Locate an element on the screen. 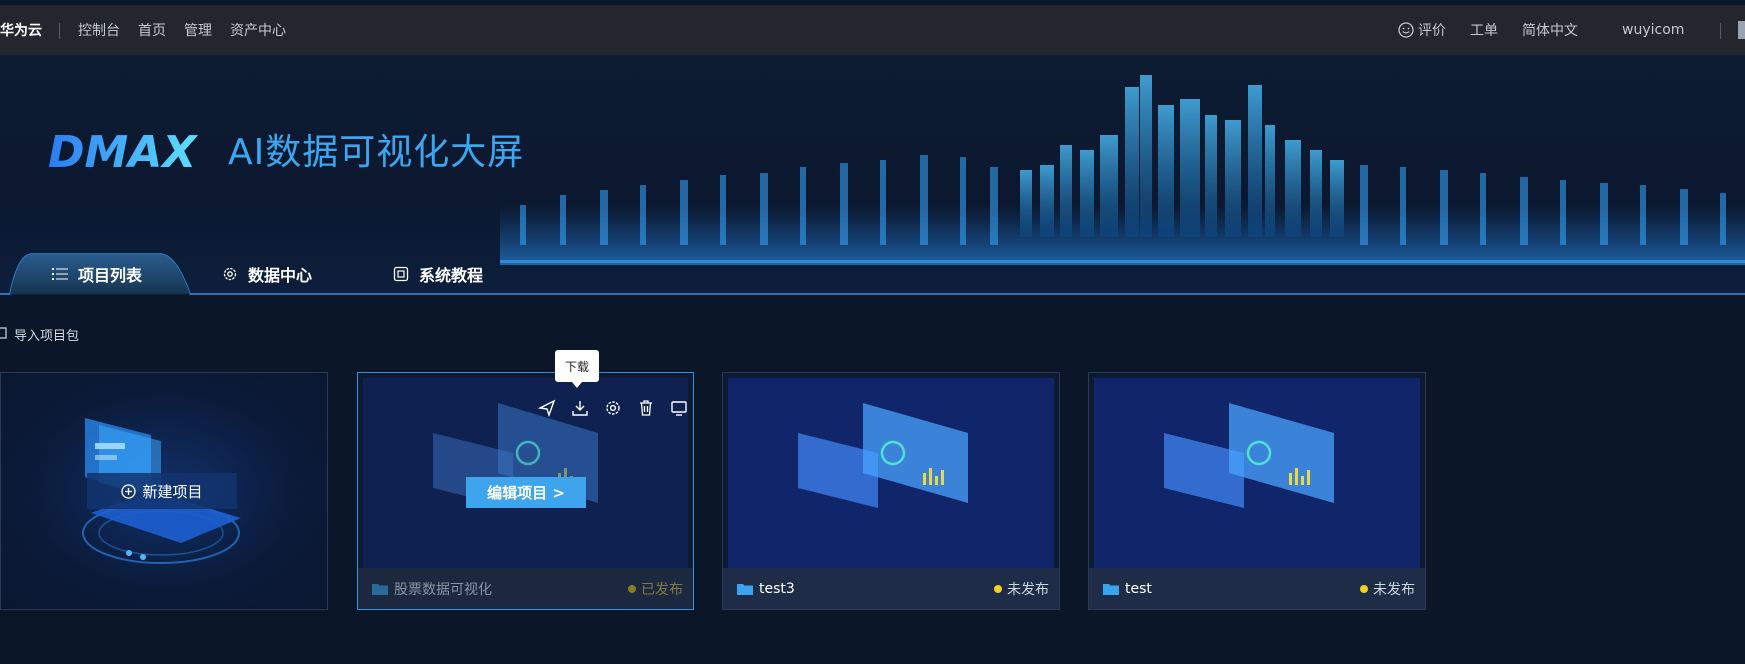  nav-manage: 管理 is located at coordinates (198, 30).